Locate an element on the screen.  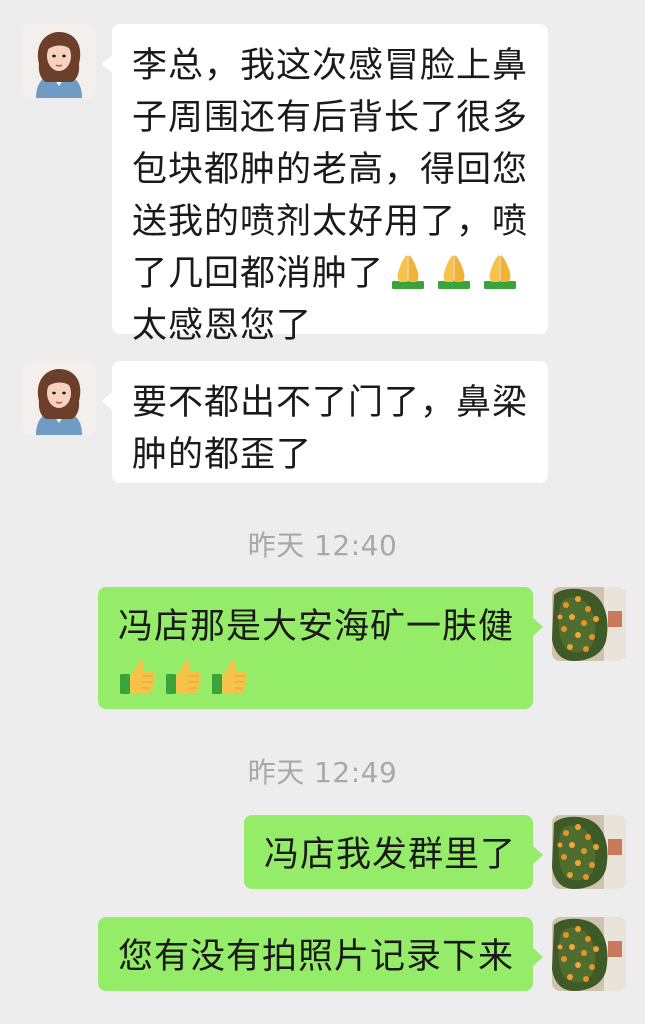
message-text-line: 冯店那是大安海矿一肤健 is located at coordinates (316, 627).